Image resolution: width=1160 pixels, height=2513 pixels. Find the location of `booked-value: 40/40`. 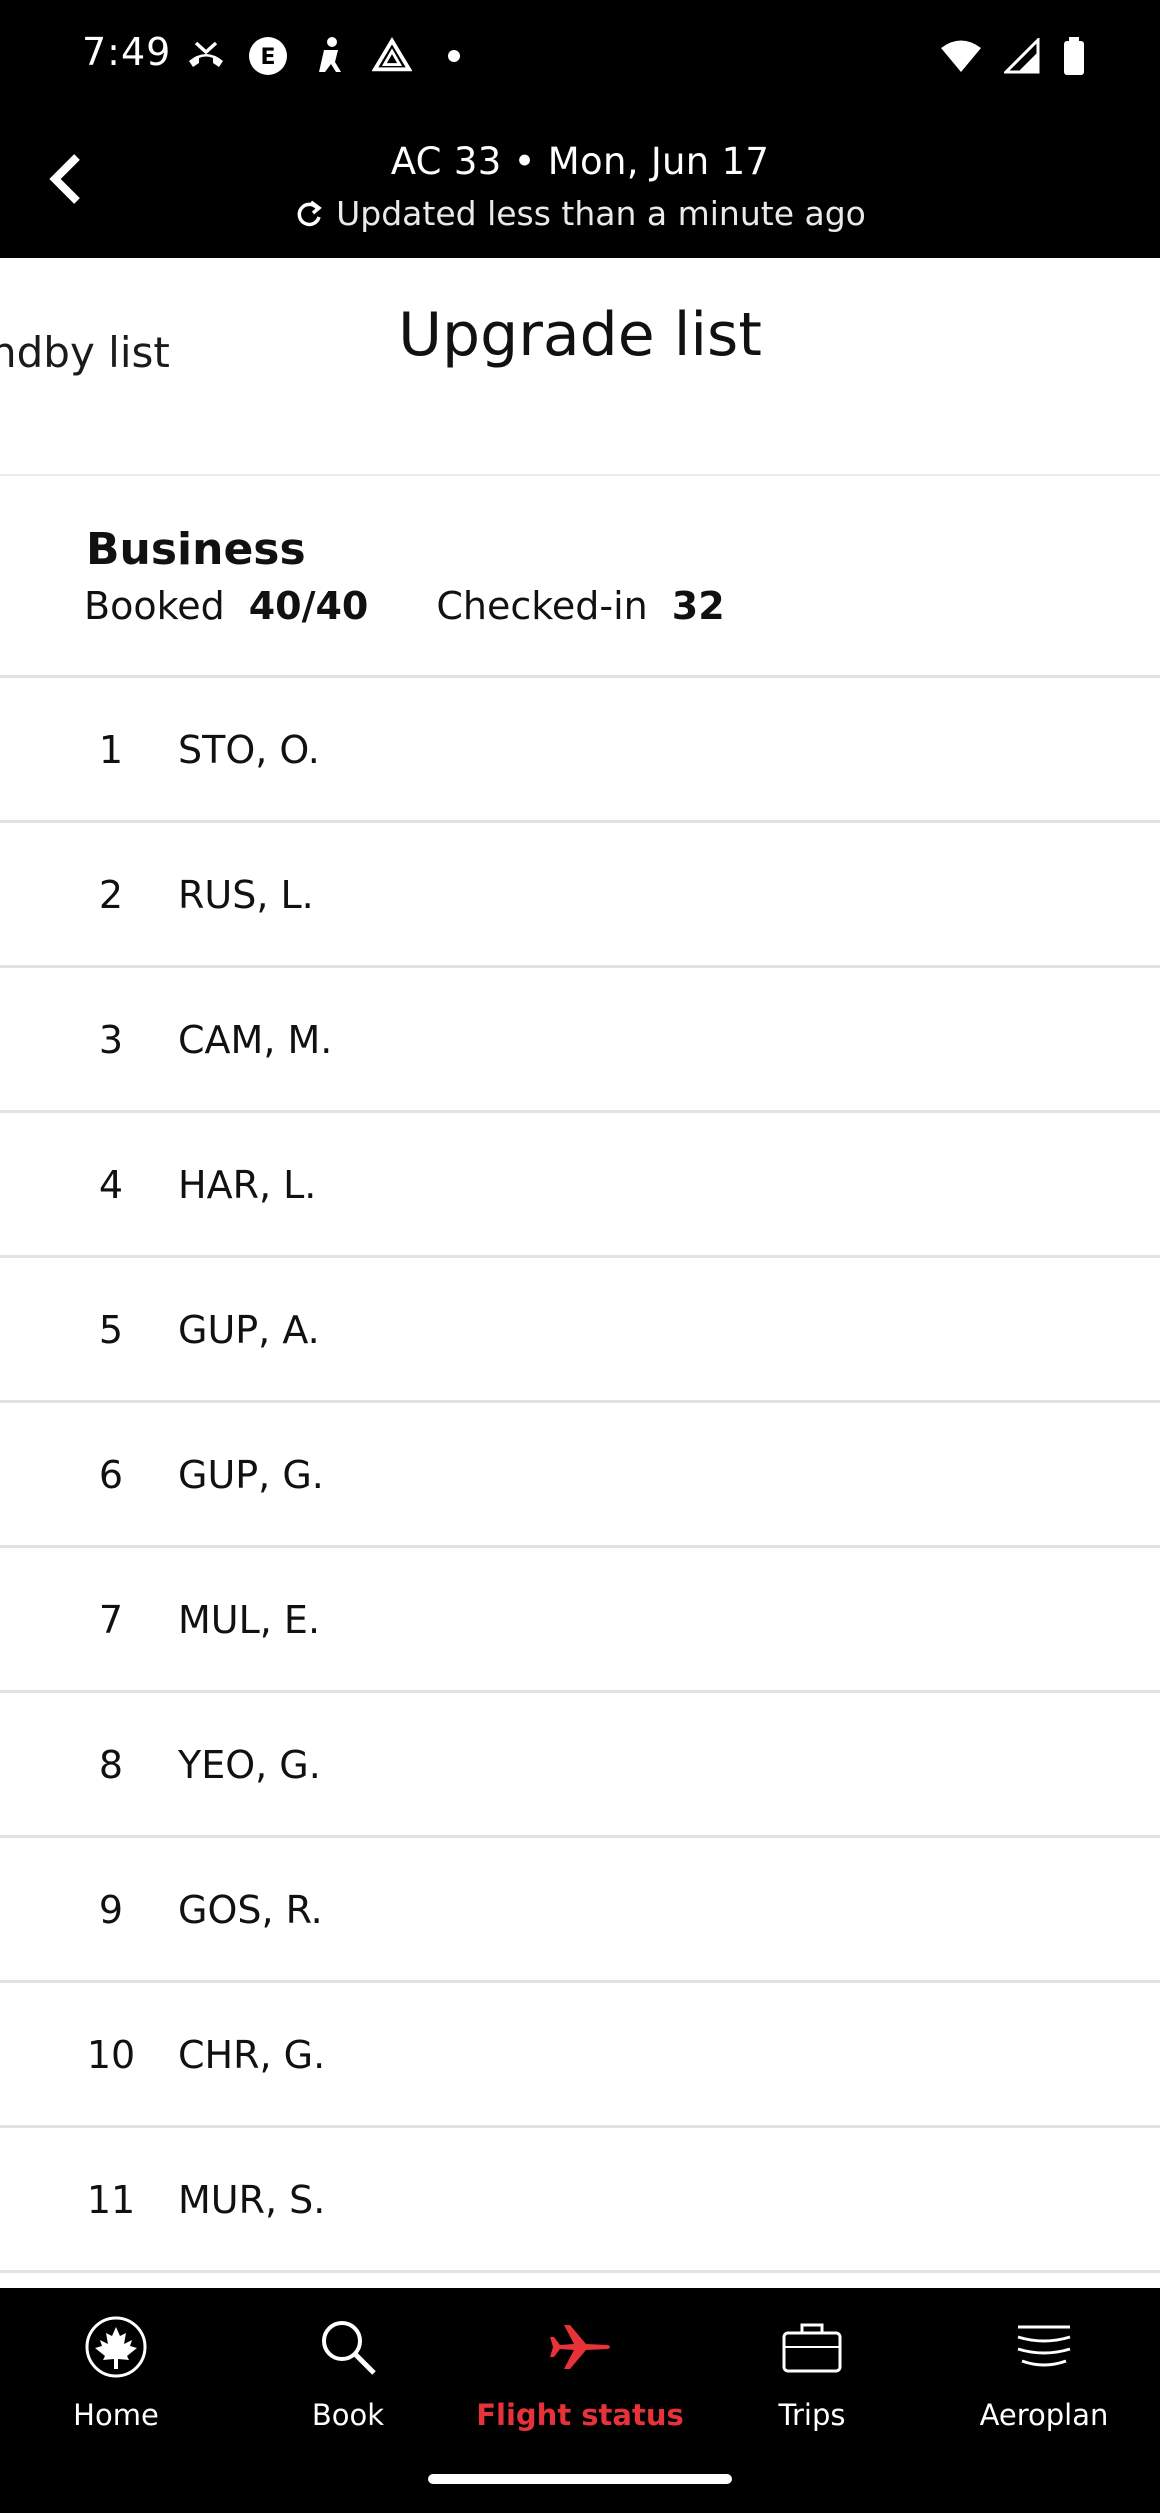

booked-value: 40/40 is located at coordinates (308, 606).